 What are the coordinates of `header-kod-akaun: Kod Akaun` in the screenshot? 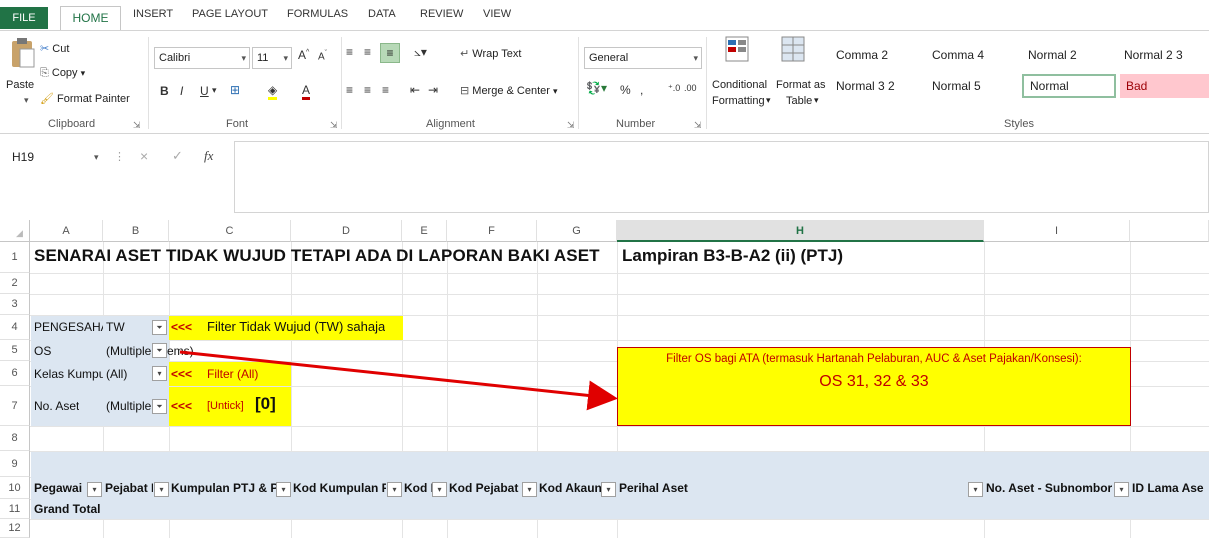 It's located at (570, 488).